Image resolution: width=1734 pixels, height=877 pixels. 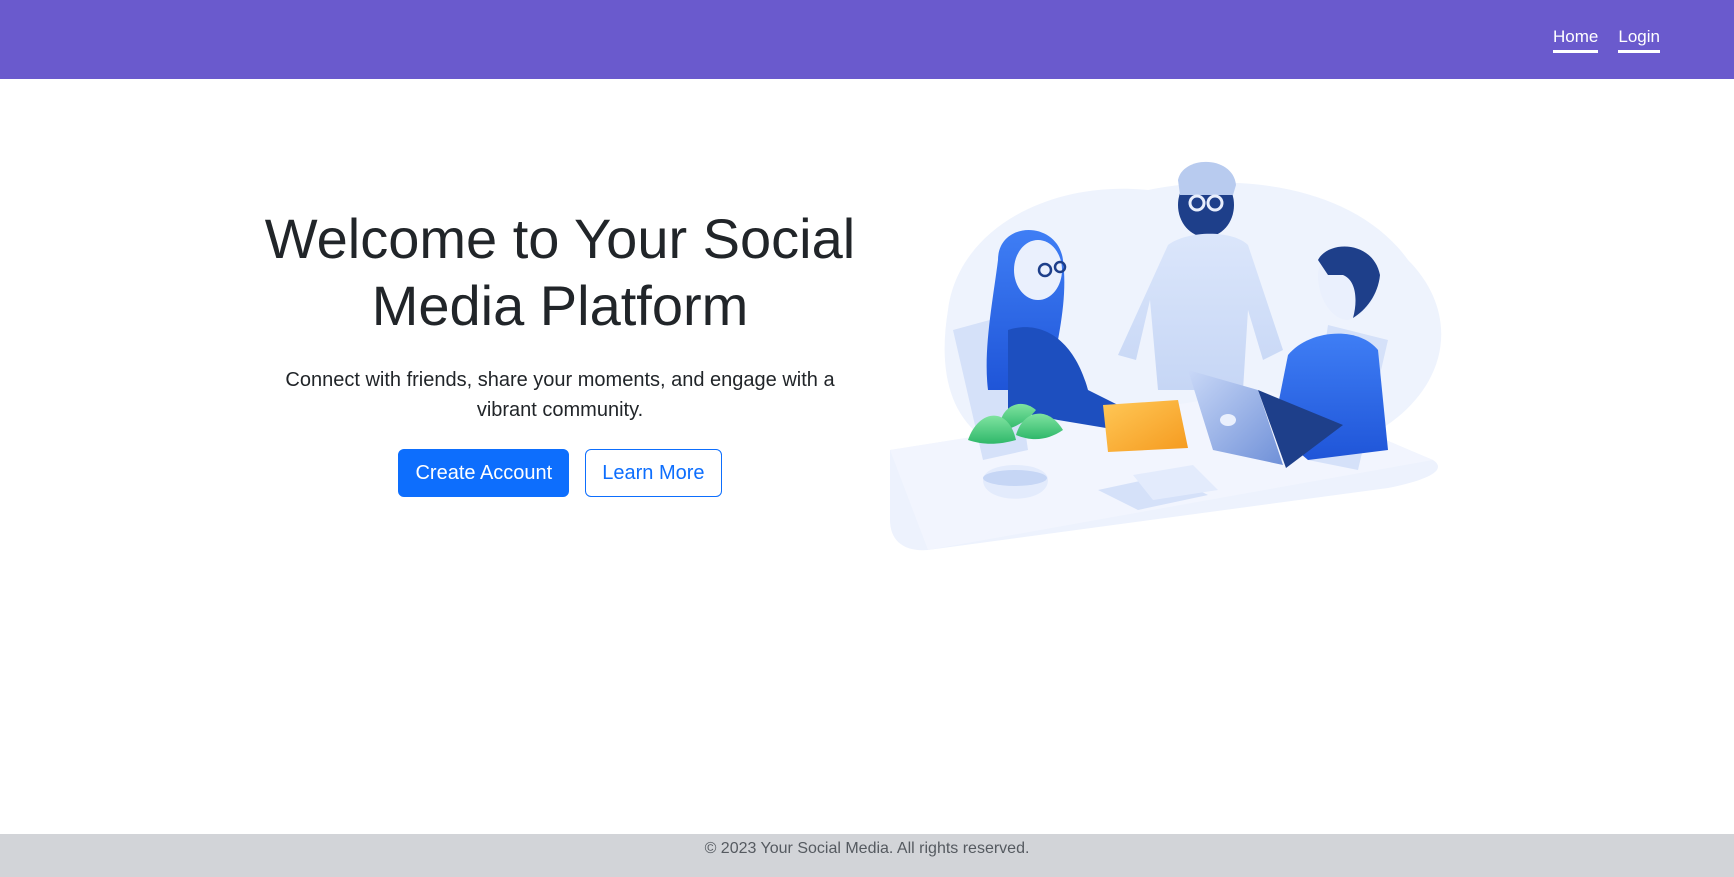 I want to click on nav-link-login: Login, so click(x=1639, y=40).